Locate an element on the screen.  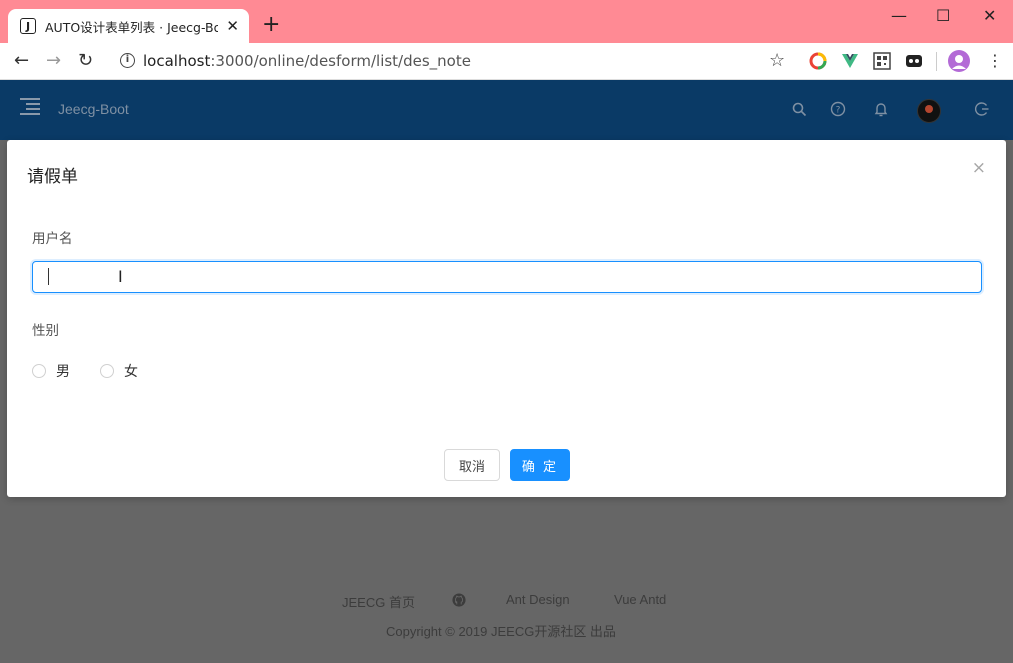
toolbar-divider is located at coordinates (936, 61).